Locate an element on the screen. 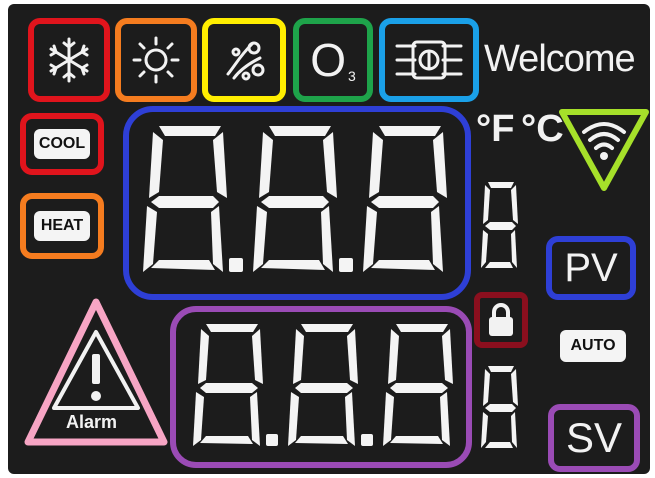 Image resolution: width=655 pixels, height=478 pixels. ozone-highlight: O 3 is located at coordinates (333, 60).